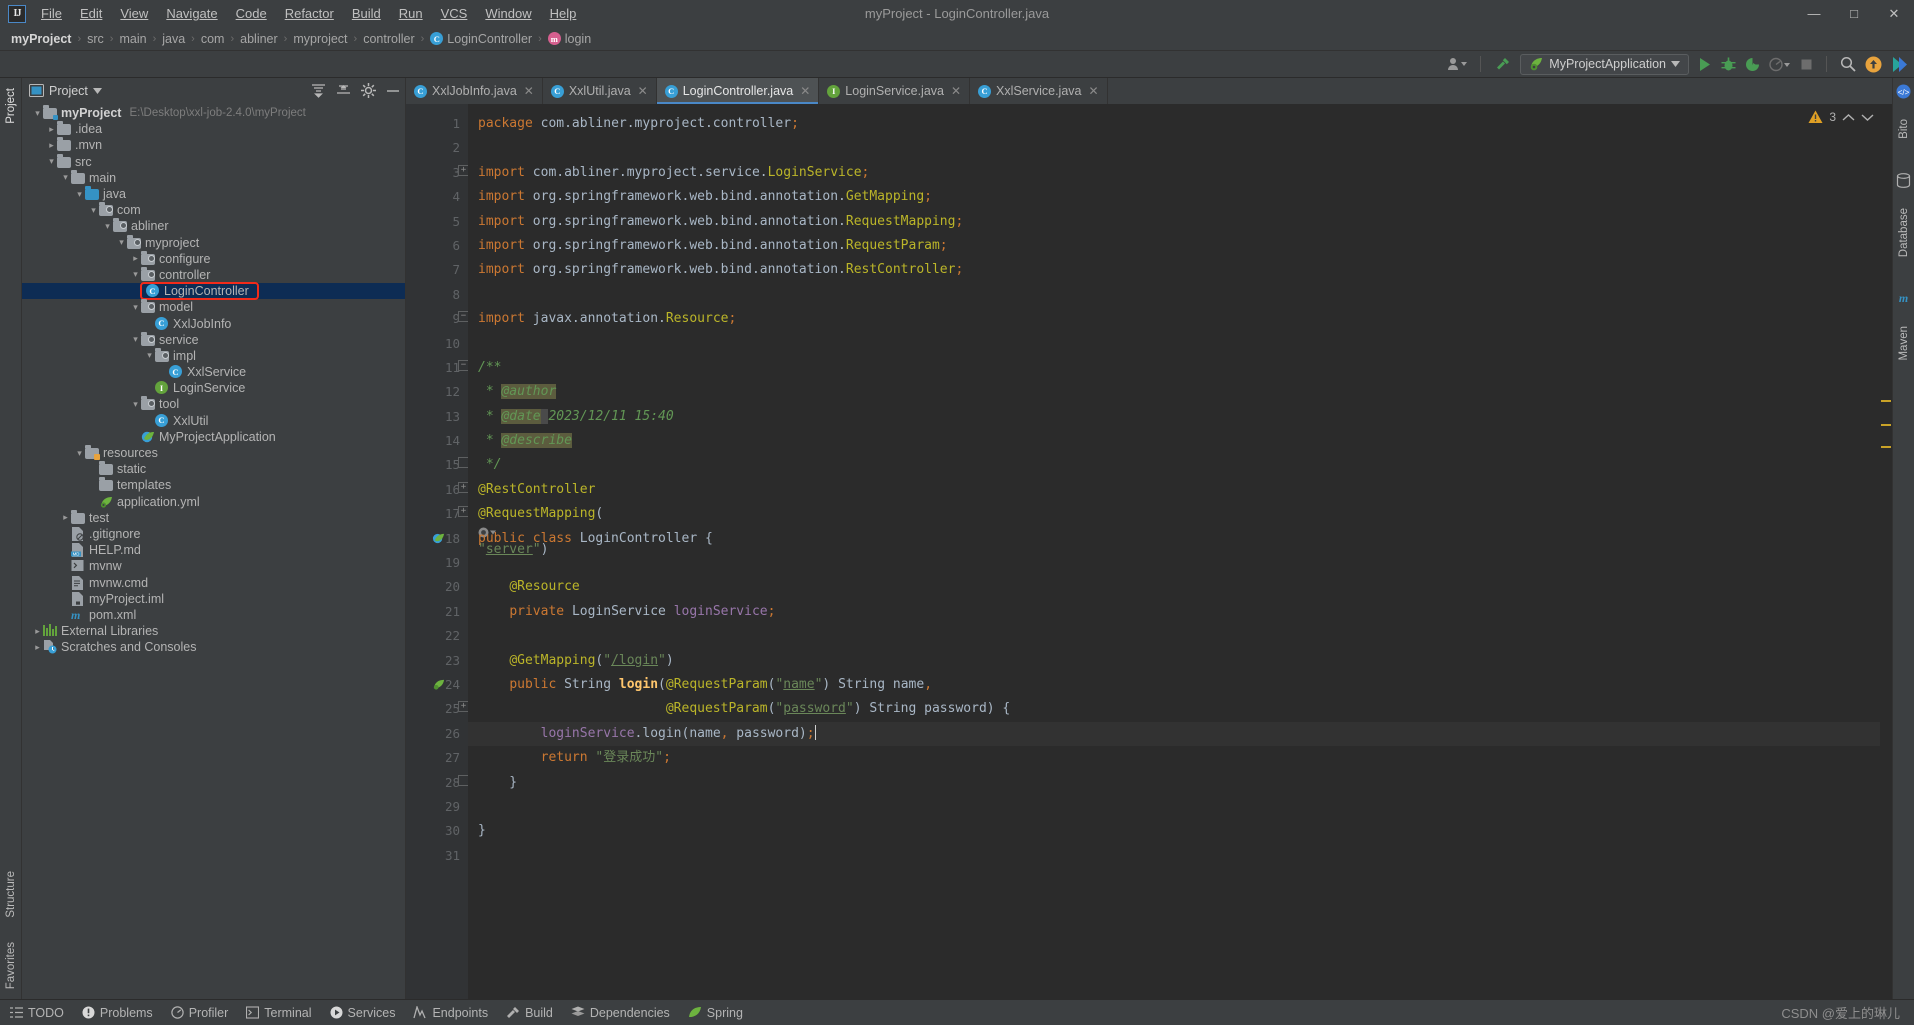 This screenshot has height=1025, width=1914. Describe the element at coordinates (343, 91) in the screenshot. I see `collapse-all-icon` at that location.